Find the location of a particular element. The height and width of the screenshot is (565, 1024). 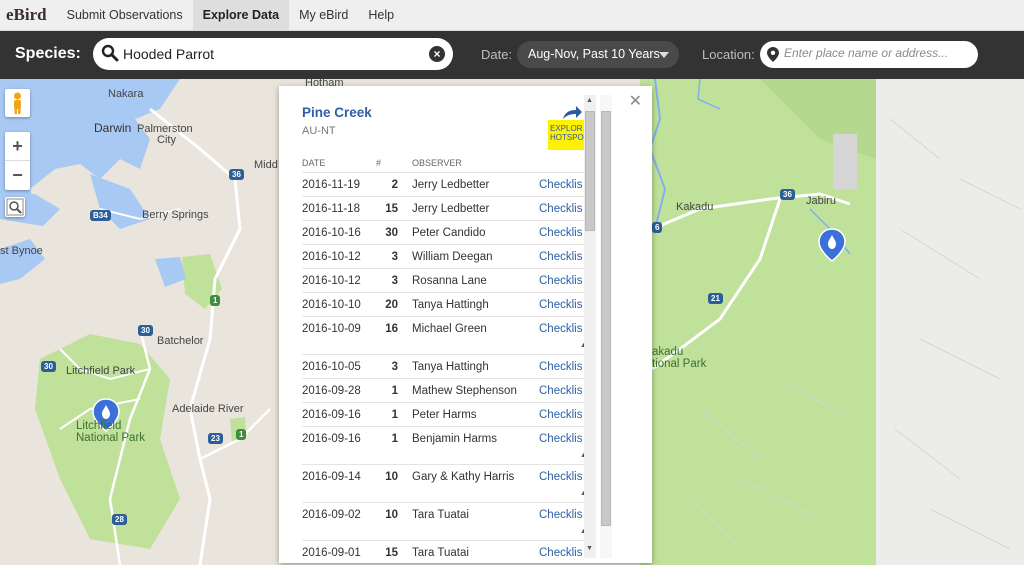

table-row: 2016-09-0210Tara TuataiChecklis▲ is located at coordinates (444, 521).